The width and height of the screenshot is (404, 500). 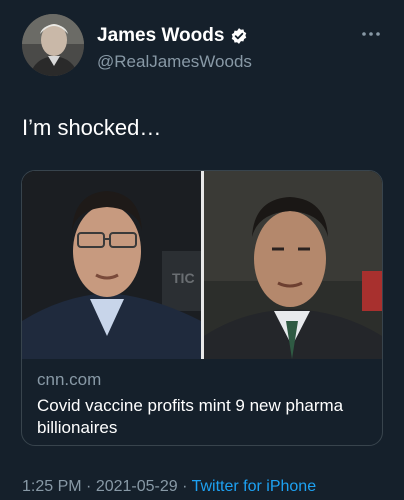 I want to click on card-domain: cnn.com, so click(x=69, y=379).